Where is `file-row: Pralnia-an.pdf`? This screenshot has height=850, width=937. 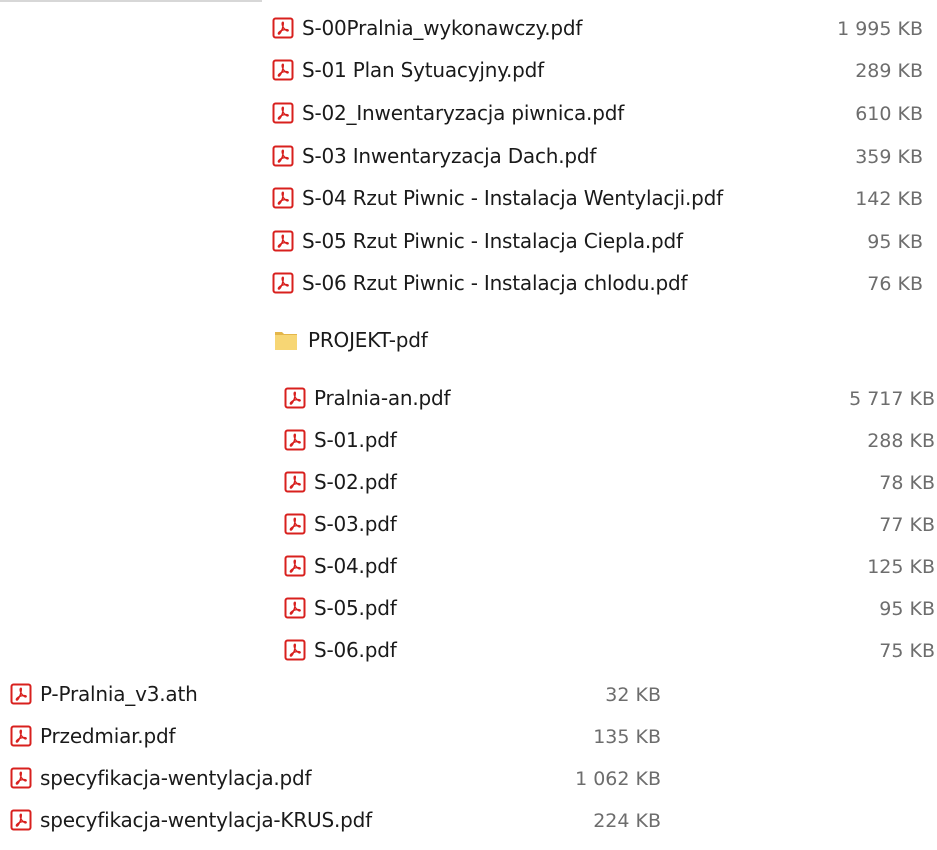 file-row: Pralnia-an.pdf is located at coordinates (367, 398).